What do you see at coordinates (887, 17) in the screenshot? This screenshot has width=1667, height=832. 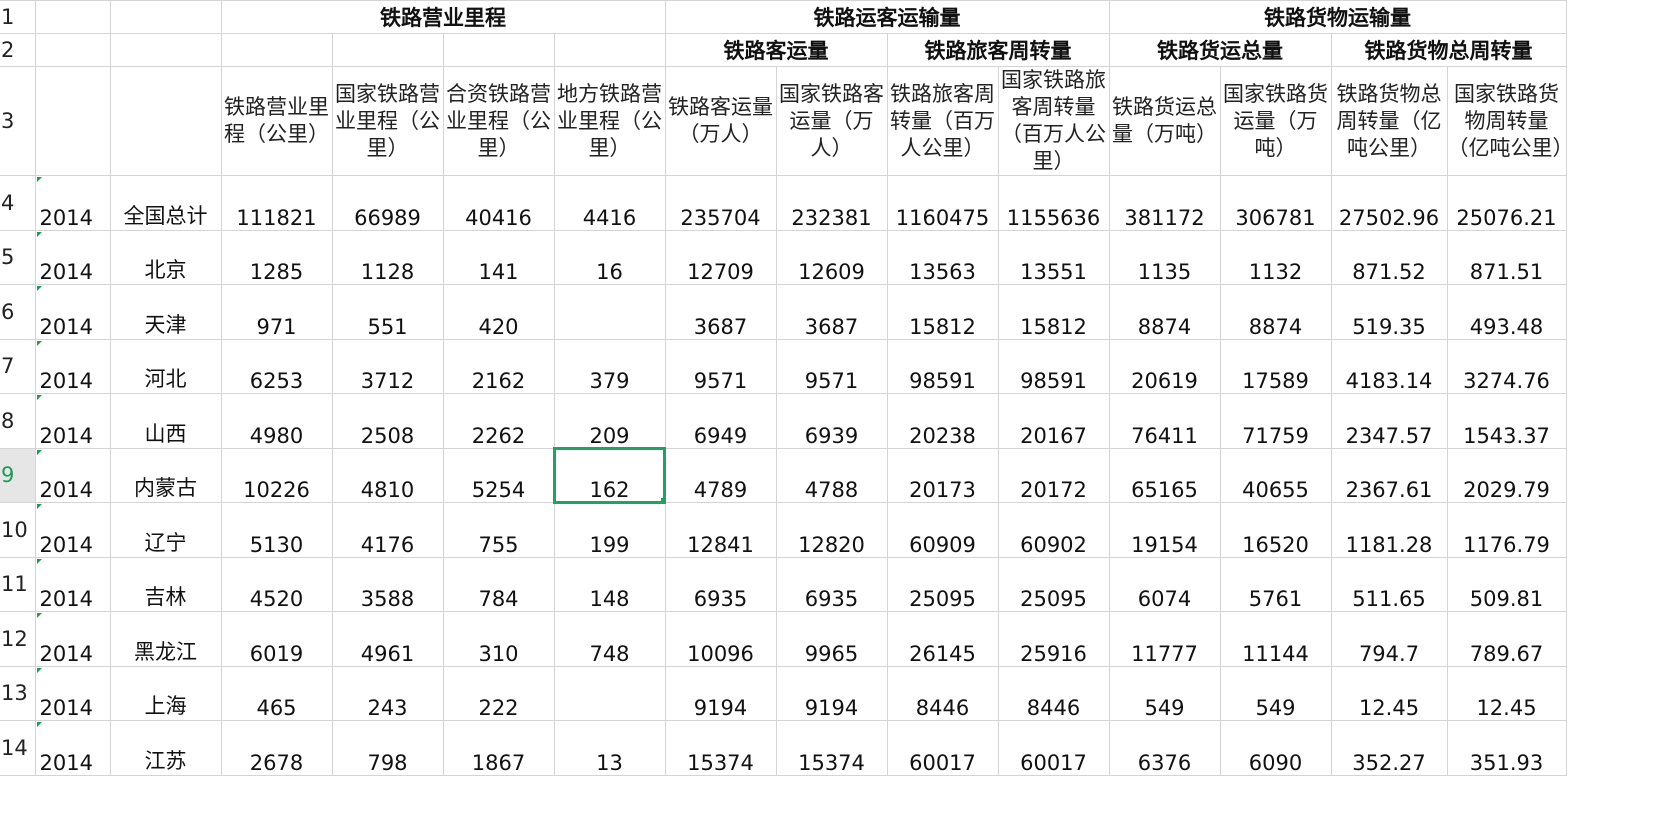 I see `group-header-passenger: 铁路运客运输量` at bounding box center [887, 17].